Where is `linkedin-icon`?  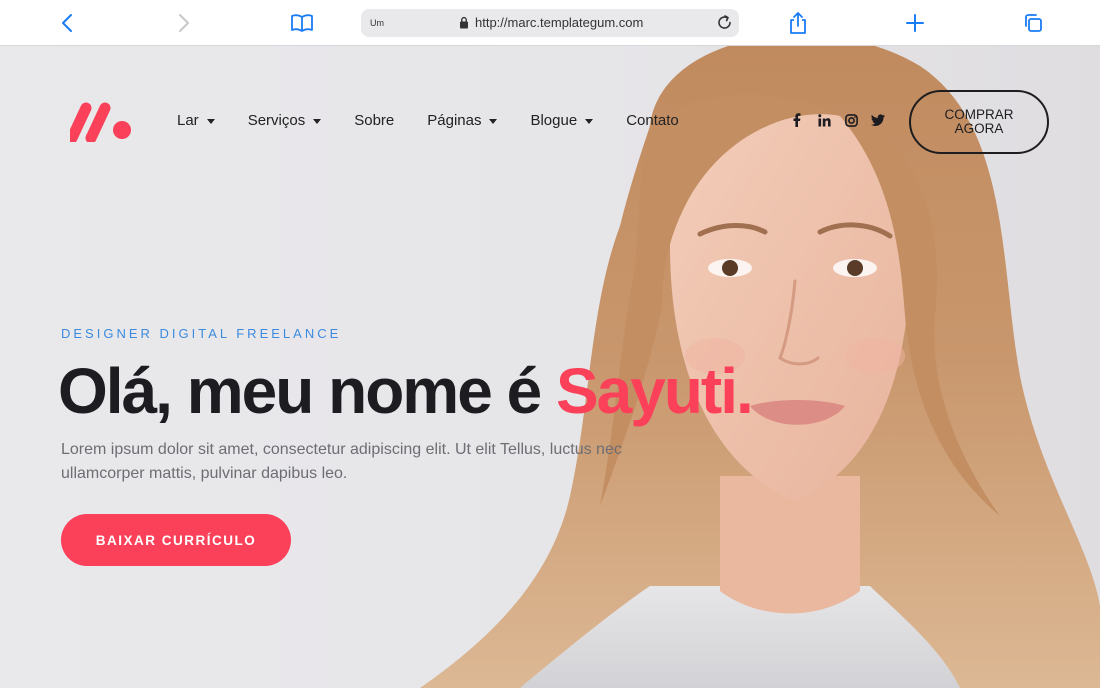
linkedin-icon is located at coordinates (824, 120).